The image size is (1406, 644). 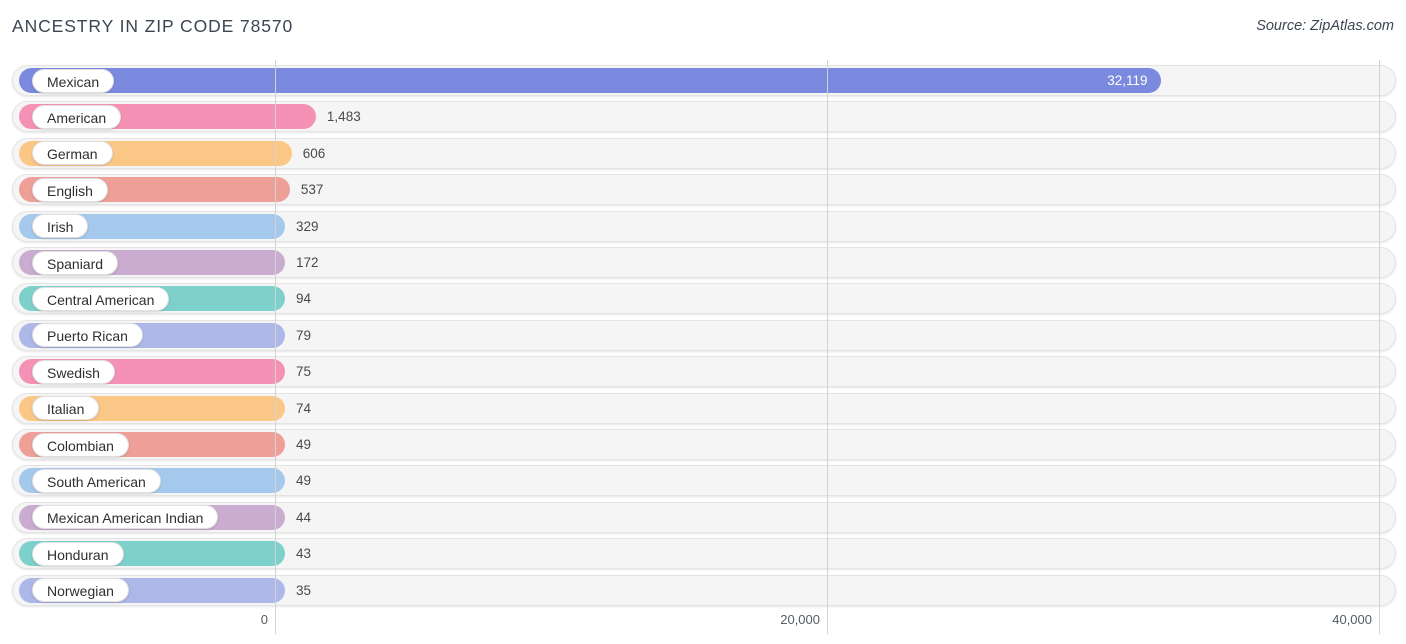 I want to click on bar-row: 75 Swedish, so click(x=704, y=372).